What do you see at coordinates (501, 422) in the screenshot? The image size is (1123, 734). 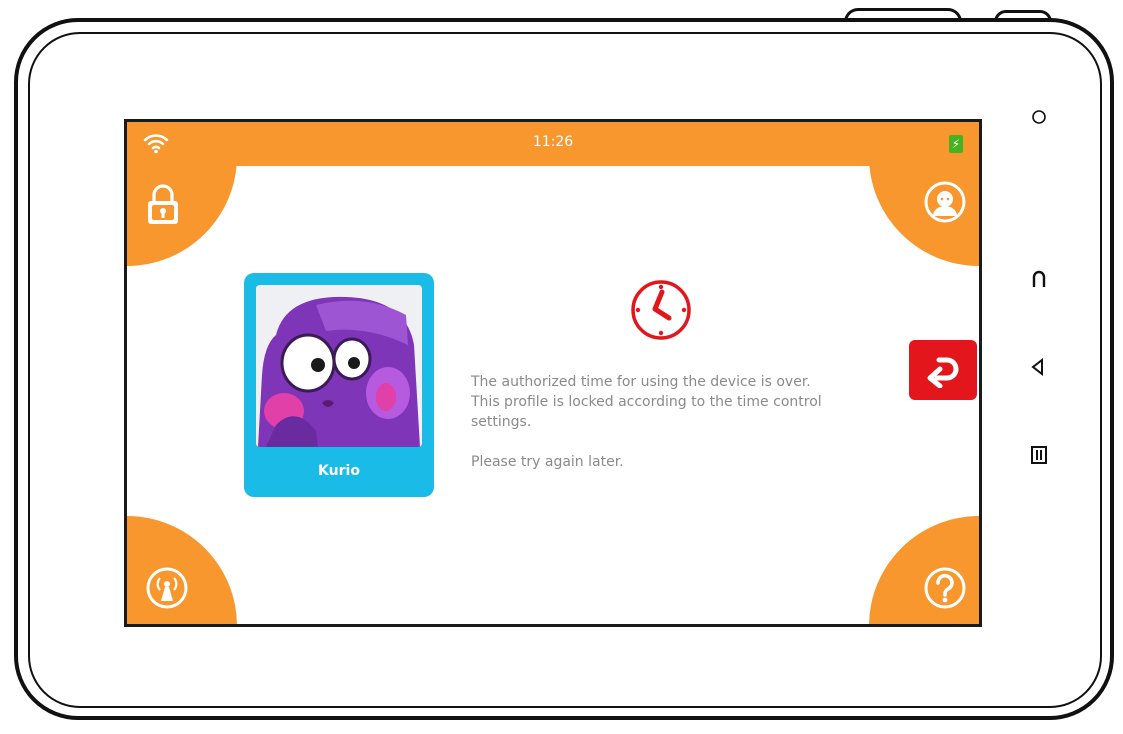 I see `message-line-3: settings.` at bounding box center [501, 422].